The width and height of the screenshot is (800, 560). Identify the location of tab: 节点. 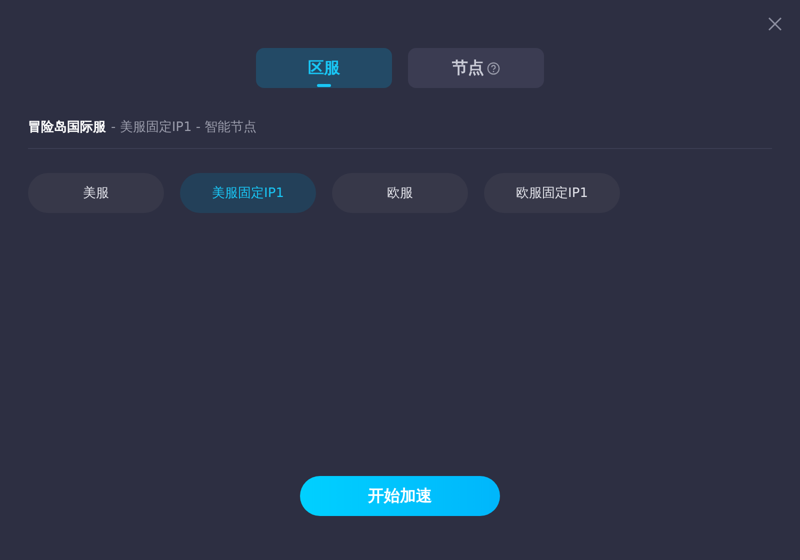
(476, 68).